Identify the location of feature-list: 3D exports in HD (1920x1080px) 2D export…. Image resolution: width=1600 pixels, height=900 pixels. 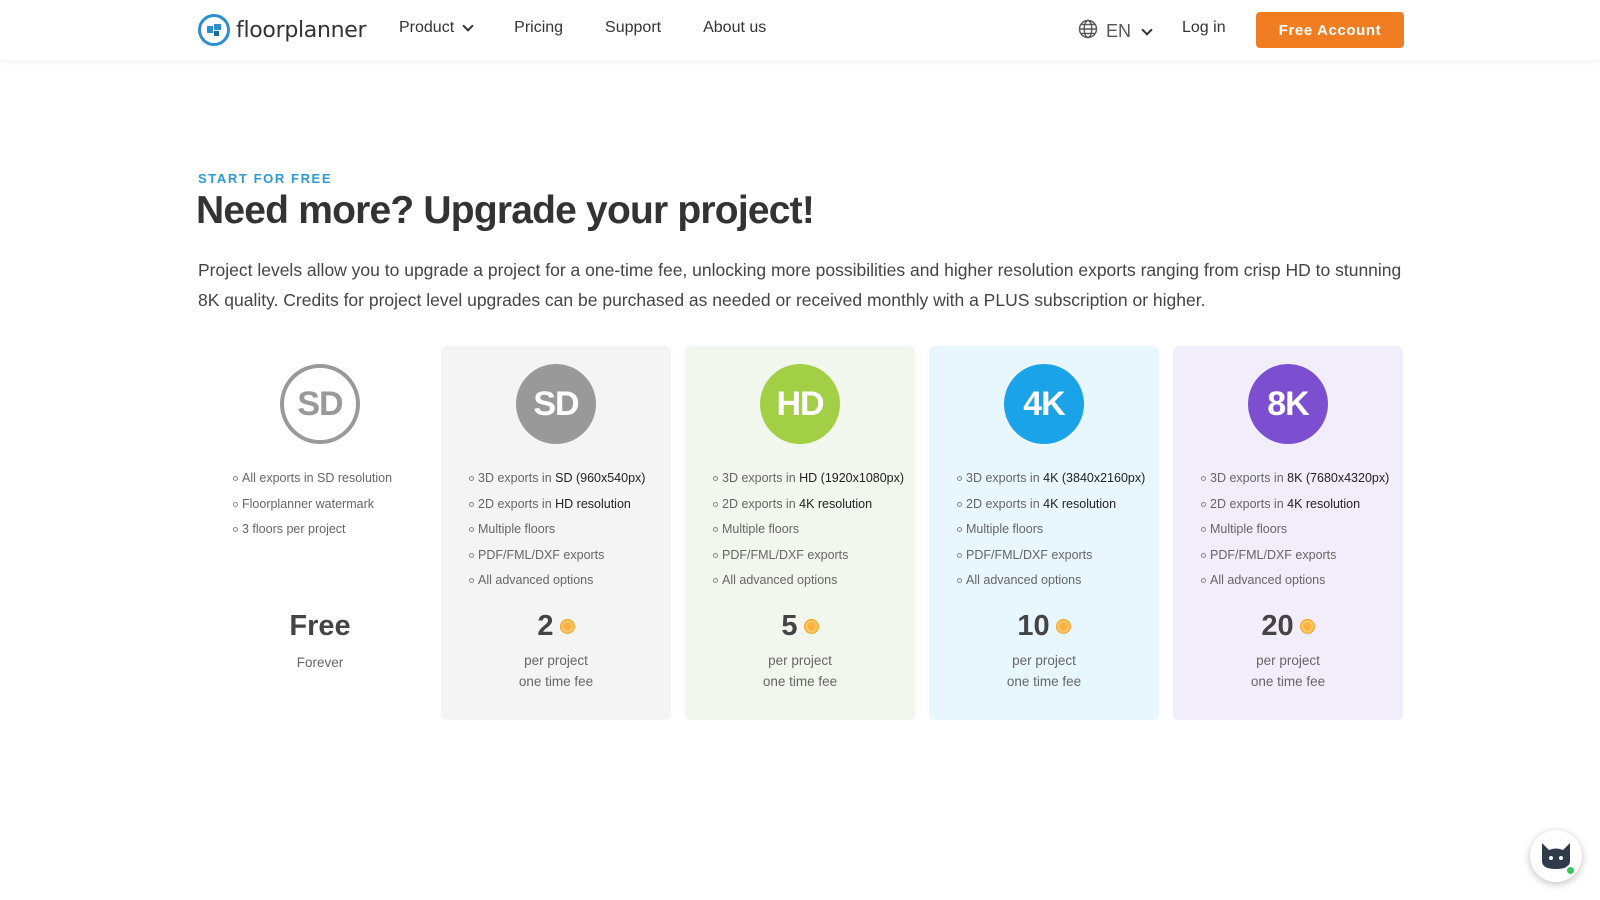
(808, 530).